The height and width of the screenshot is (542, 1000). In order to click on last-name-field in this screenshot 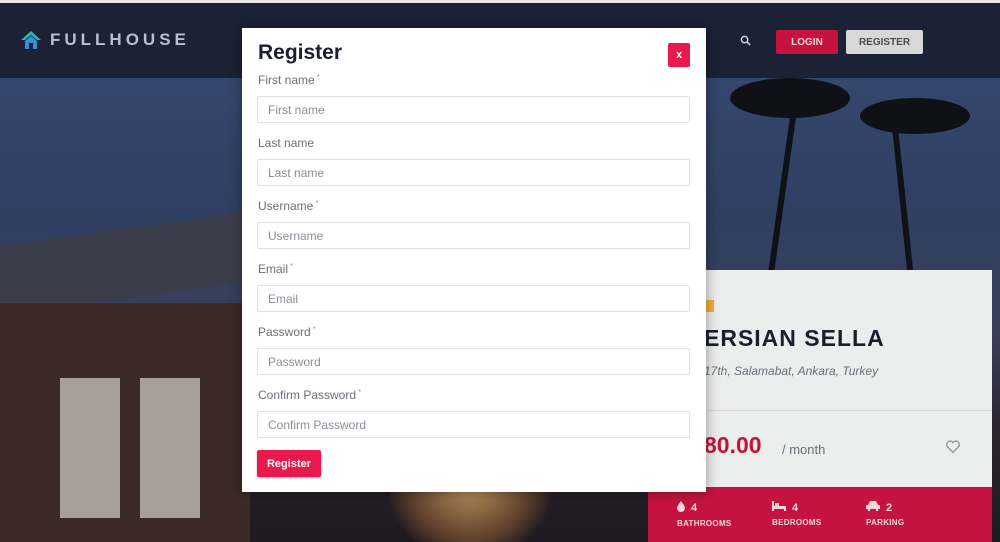, I will do `click(473, 172)`.